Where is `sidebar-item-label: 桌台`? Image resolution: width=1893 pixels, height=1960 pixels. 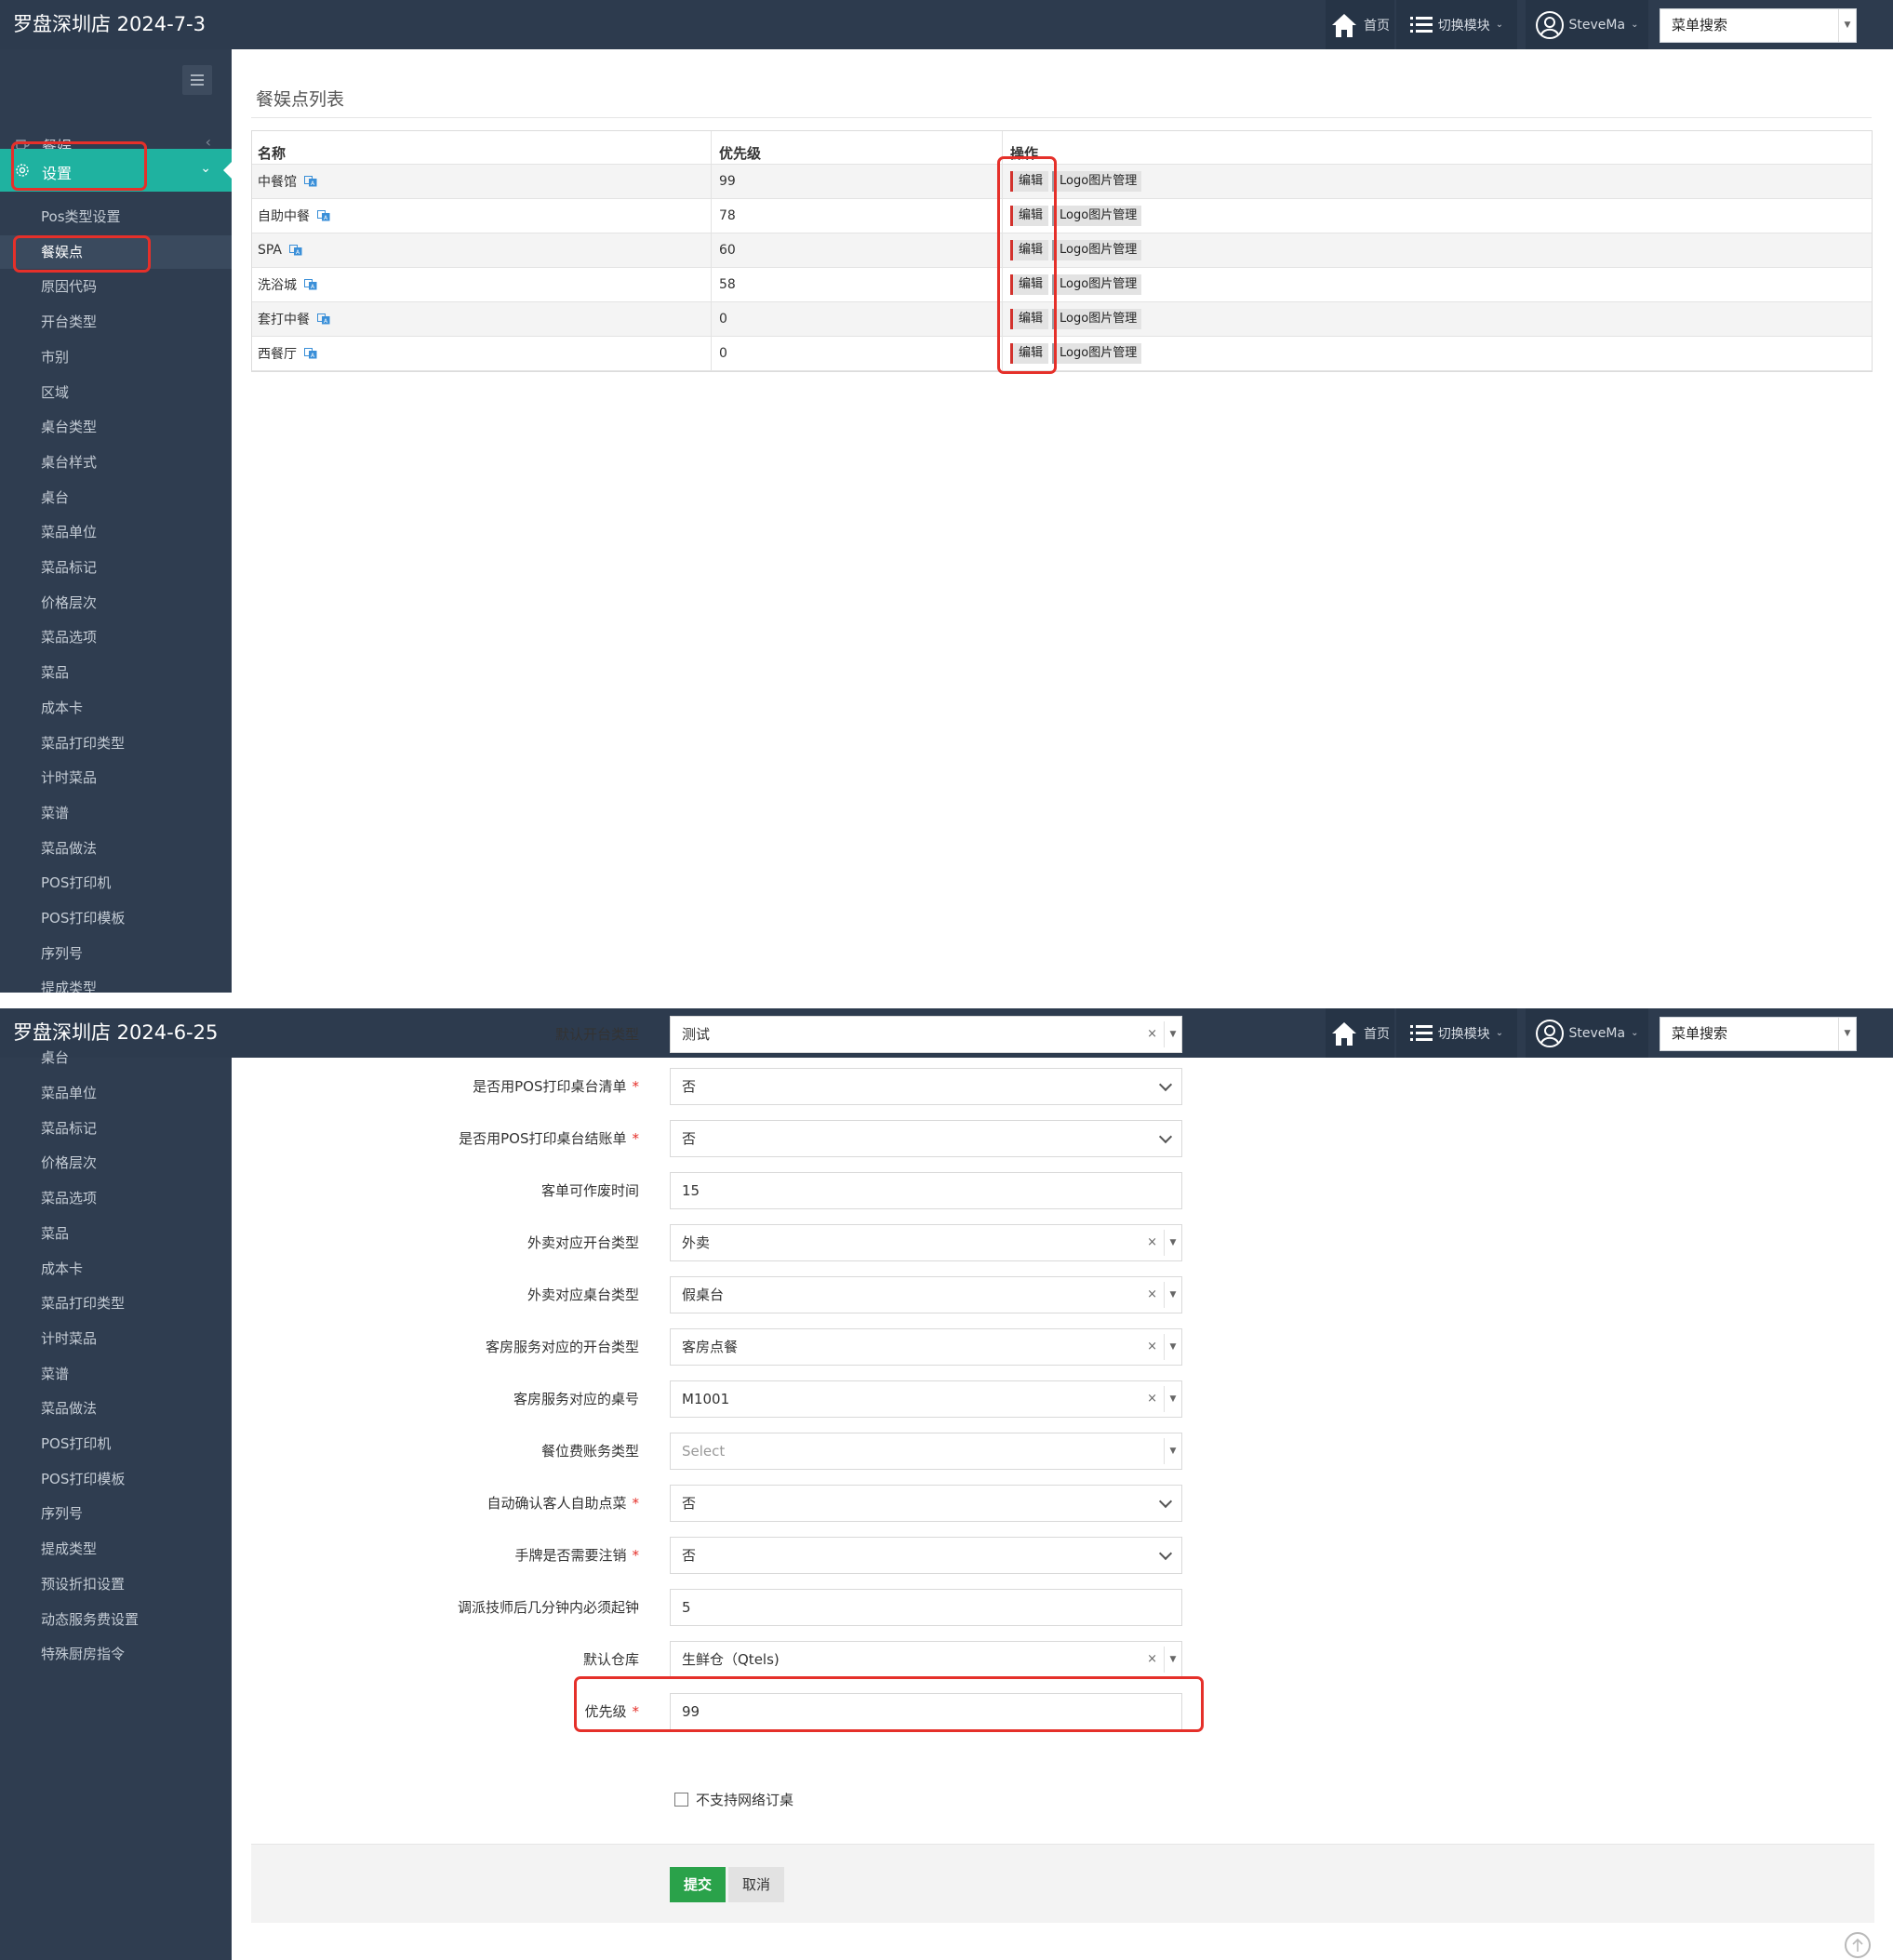 sidebar-item-label: 桌台 is located at coordinates (55, 497).